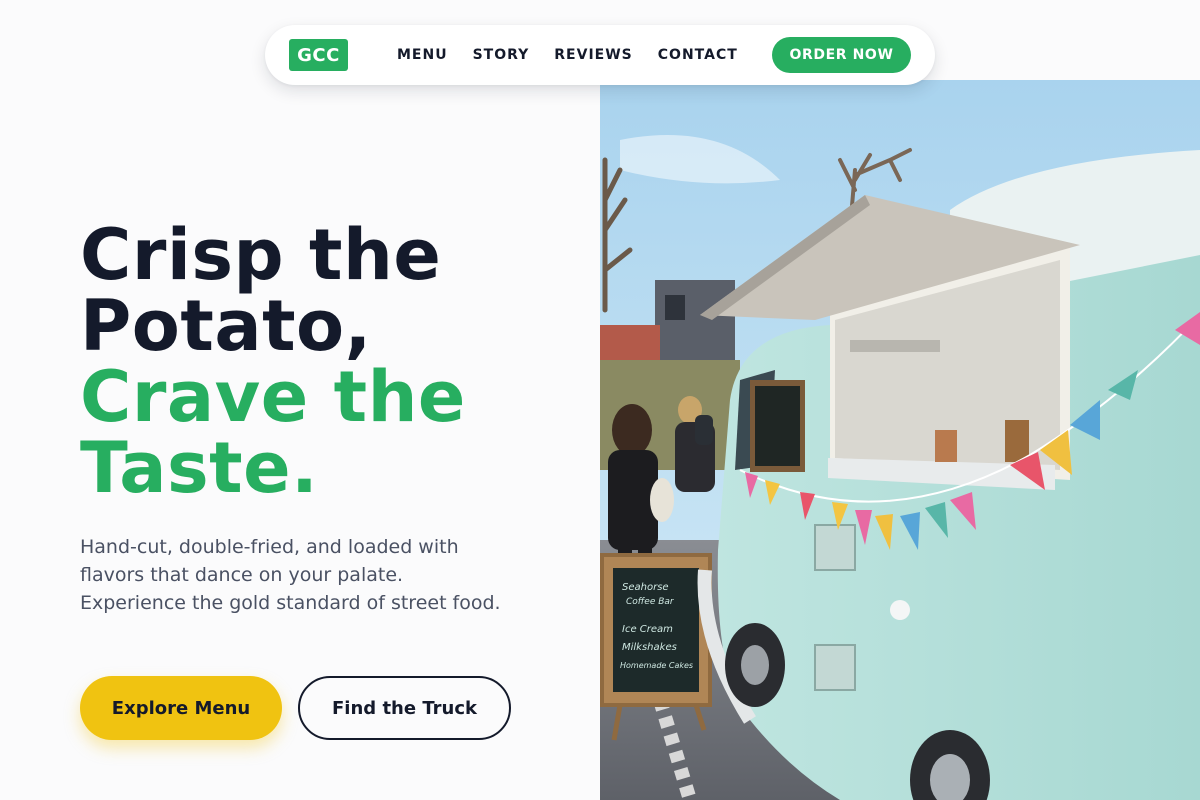 This screenshot has width=1200, height=800. Describe the element at coordinates (650, 602) in the screenshot. I see `chalkboard-line-2: Coffee Bar` at that location.